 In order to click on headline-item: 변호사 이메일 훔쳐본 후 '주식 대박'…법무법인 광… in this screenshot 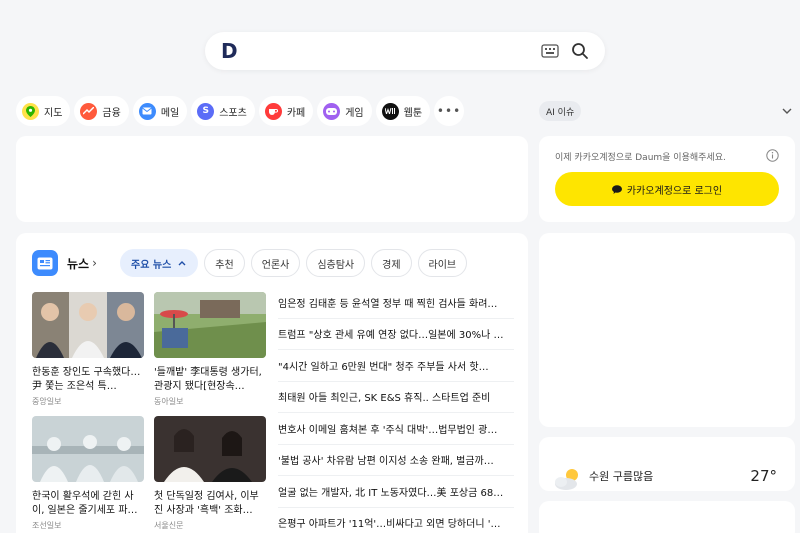, I will do `click(396, 429)`.